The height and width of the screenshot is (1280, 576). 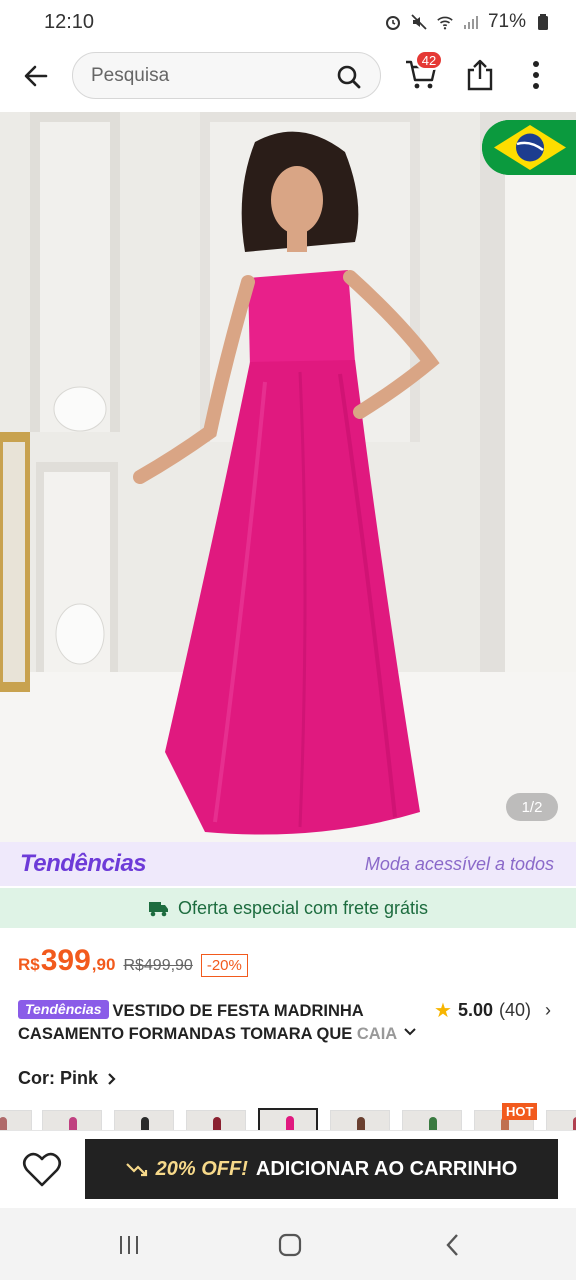 What do you see at coordinates (58, 1078) in the screenshot?
I see `color-label: Cor: Pink` at bounding box center [58, 1078].